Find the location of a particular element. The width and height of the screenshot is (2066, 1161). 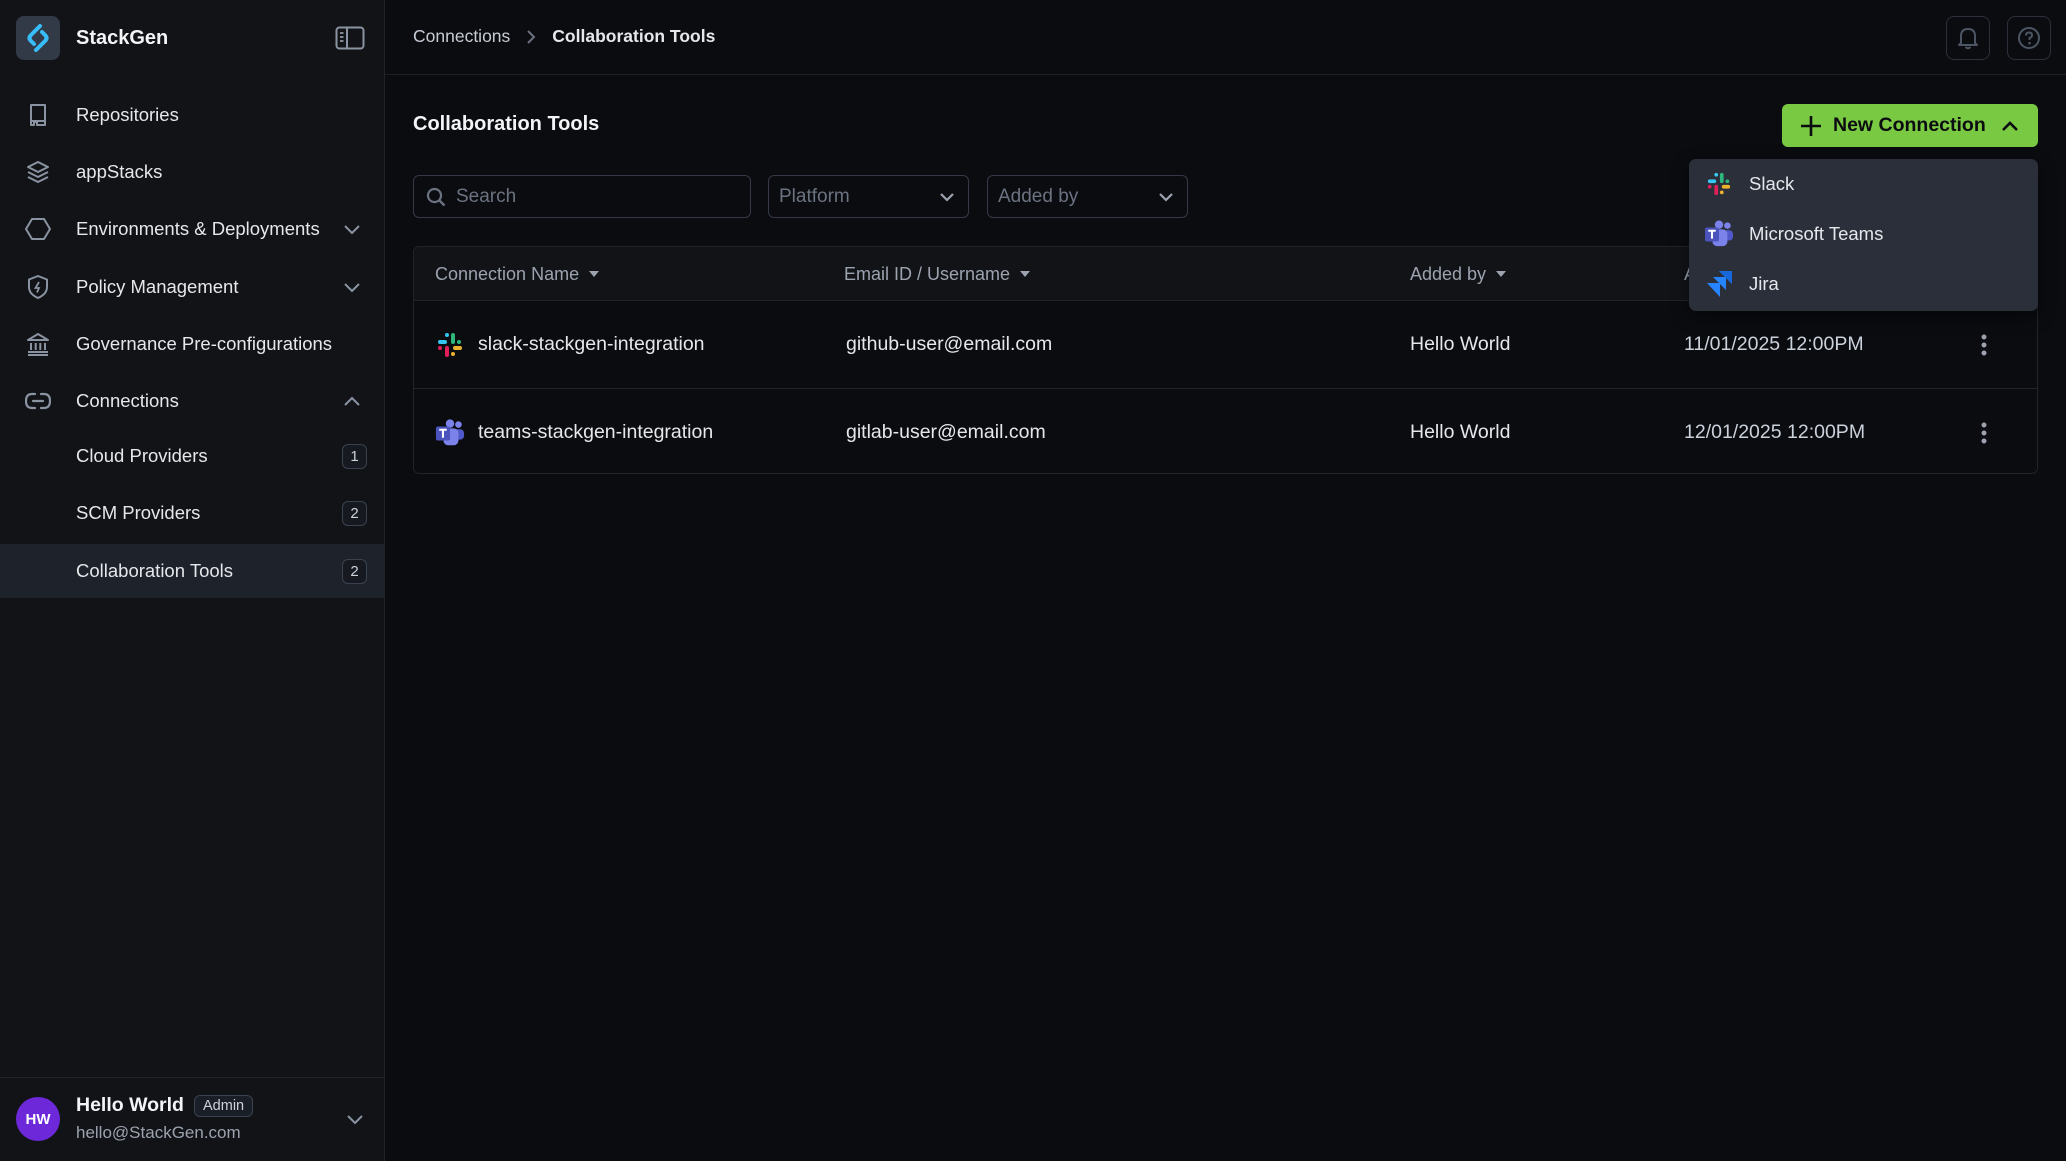

sidebar-item-cloud-providers: Cloud Providers 1 is located at coordinates (192, 456).